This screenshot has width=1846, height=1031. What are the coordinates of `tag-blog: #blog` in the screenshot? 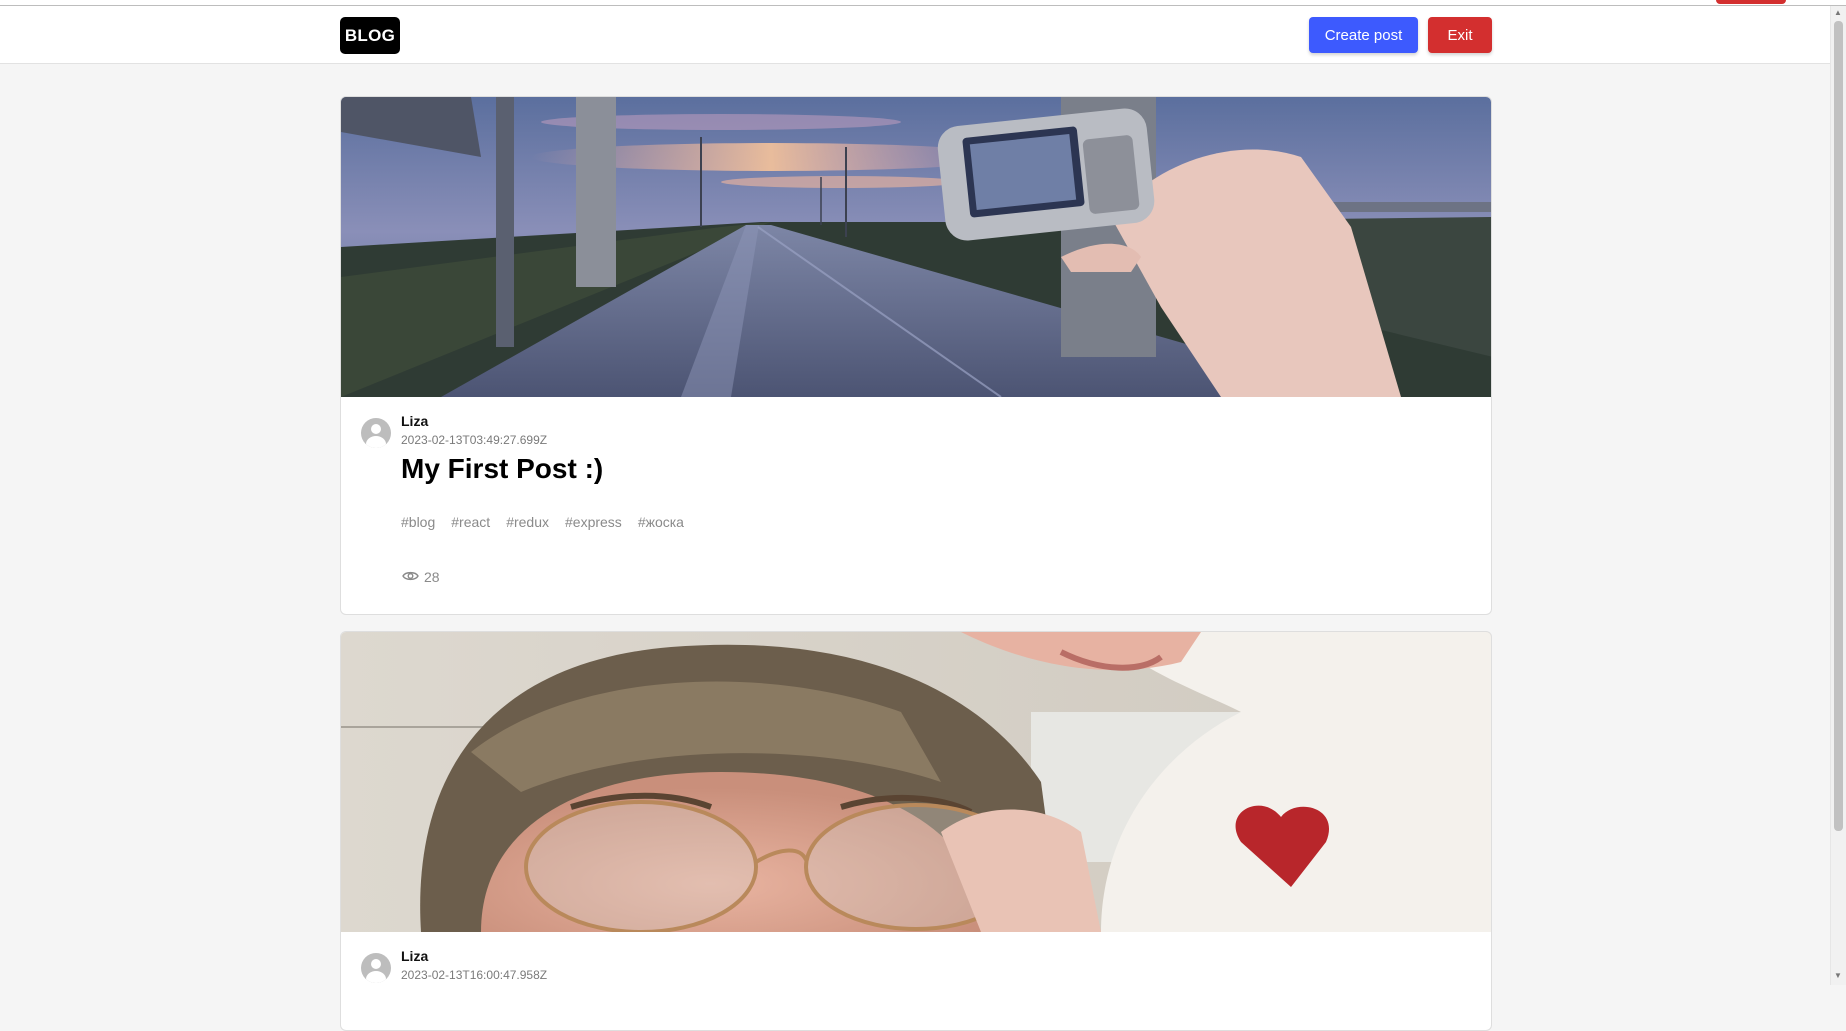 It's located at (418, 522).